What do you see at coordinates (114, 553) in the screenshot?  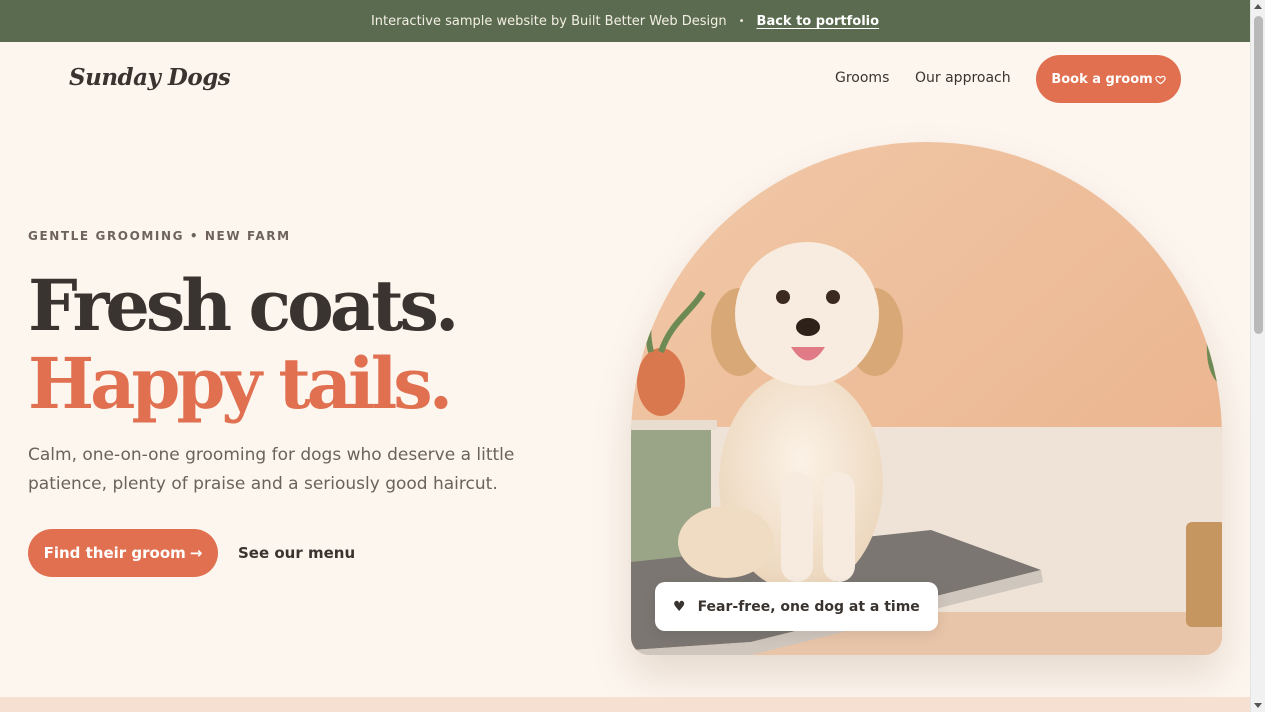 I see `find-their-groom-label: Find their groom` at bounding box center [114, 553].